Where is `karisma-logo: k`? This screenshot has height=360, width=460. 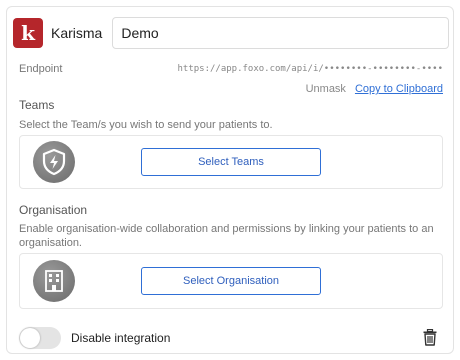 karisma-logo: k is located at coordinates (28, 33).